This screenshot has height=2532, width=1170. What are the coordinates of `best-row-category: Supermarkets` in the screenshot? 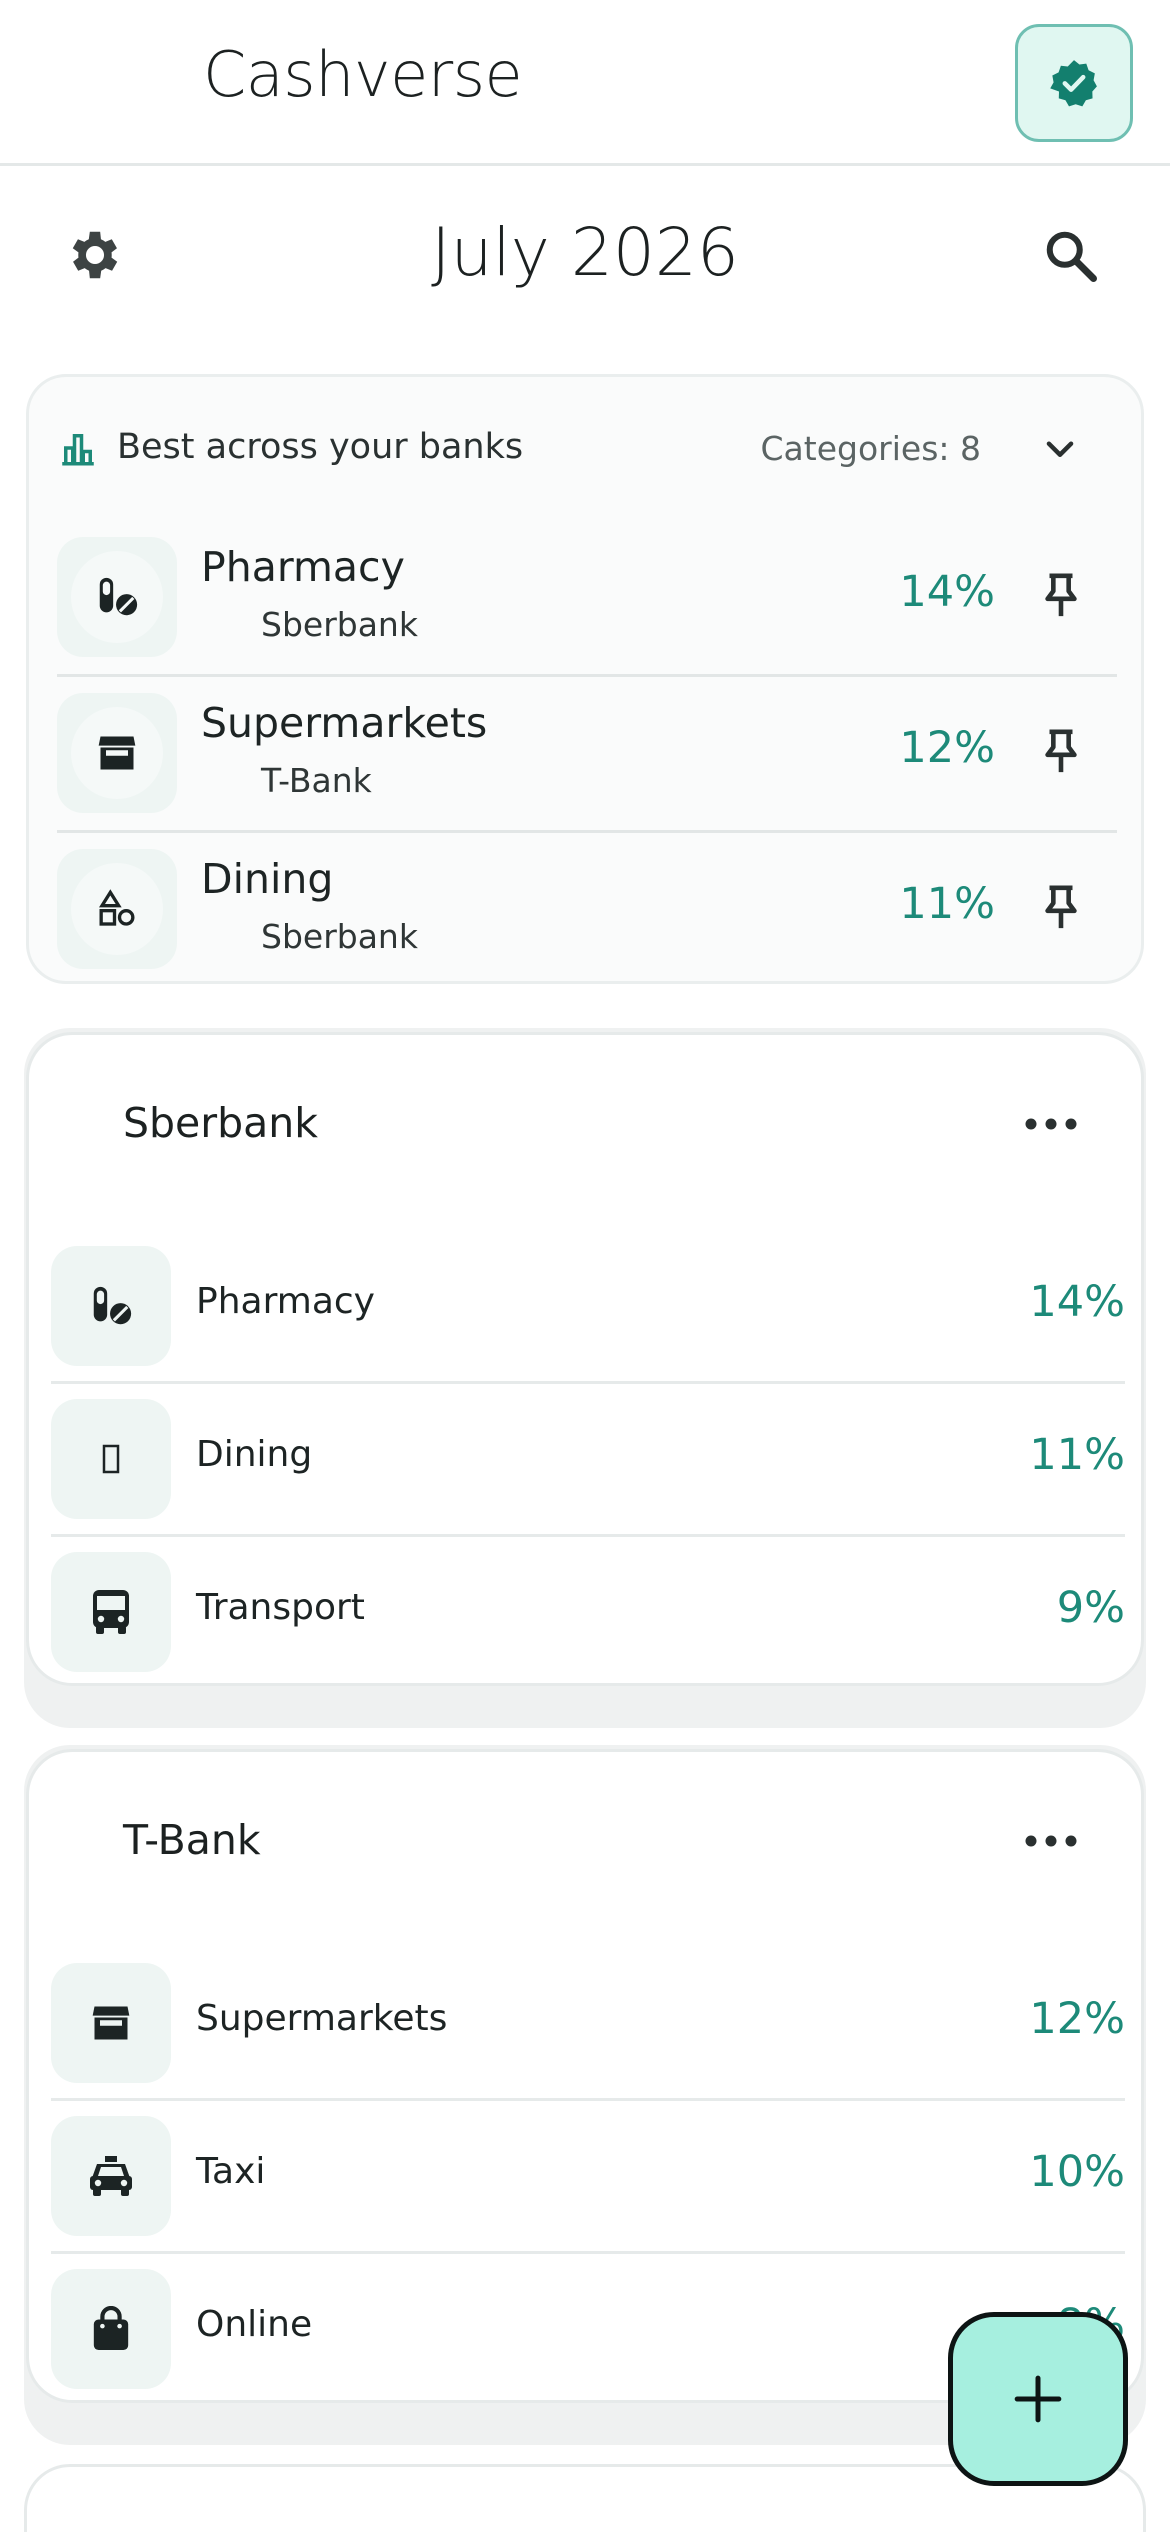 It's located at (344, 723).